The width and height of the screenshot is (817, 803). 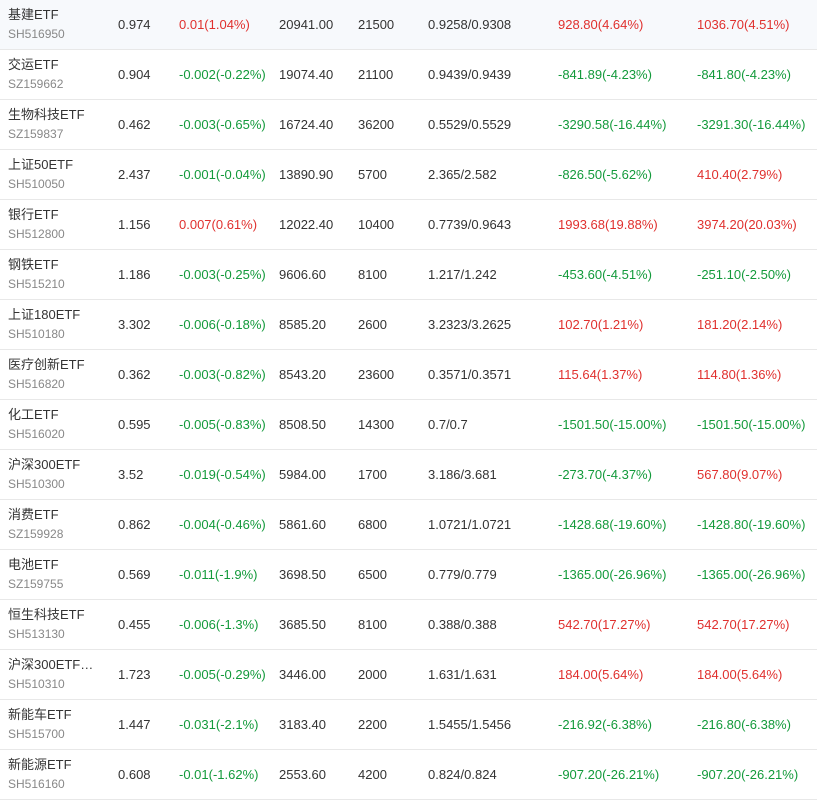 What do you see at coordinates (218, 224) in the screenshot?
I see `change-cell: 0.007(0.61%)` at bounding box center [218, 224].